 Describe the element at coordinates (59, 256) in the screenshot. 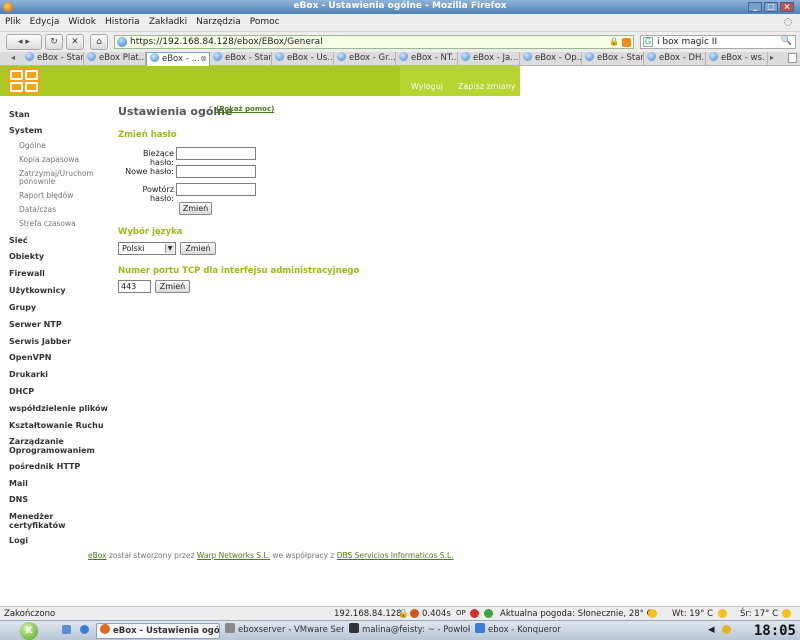

I see `sidebar-item-objects: Obiekty` at that location.